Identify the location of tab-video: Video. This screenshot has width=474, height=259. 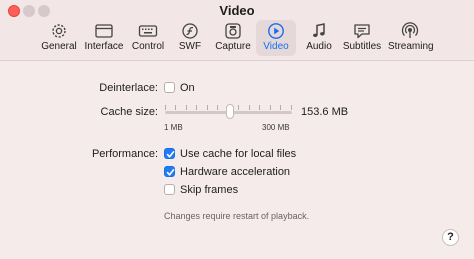
(276, 38).